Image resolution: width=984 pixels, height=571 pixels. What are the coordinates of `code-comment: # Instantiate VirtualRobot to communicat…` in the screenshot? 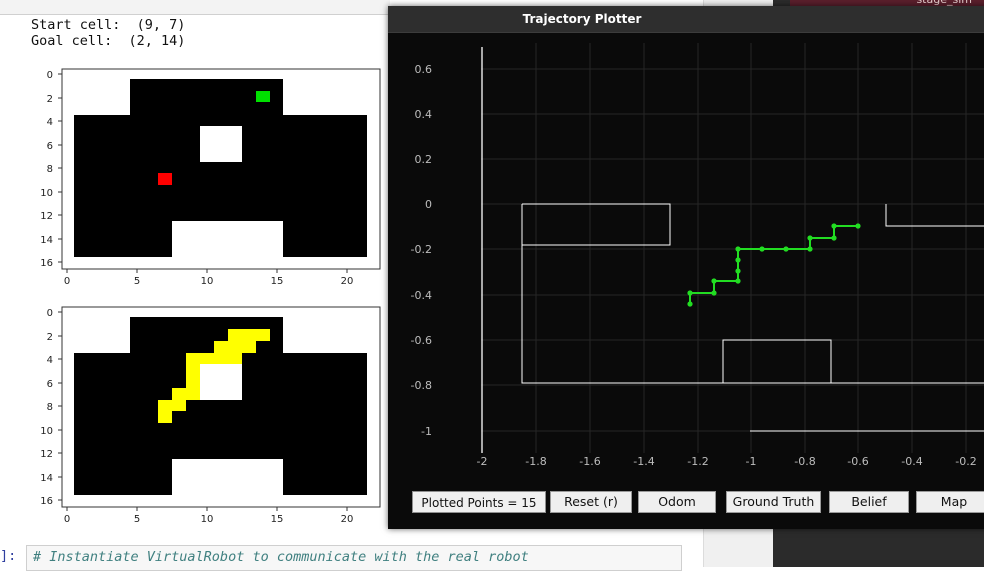 It's located at (281, 557).